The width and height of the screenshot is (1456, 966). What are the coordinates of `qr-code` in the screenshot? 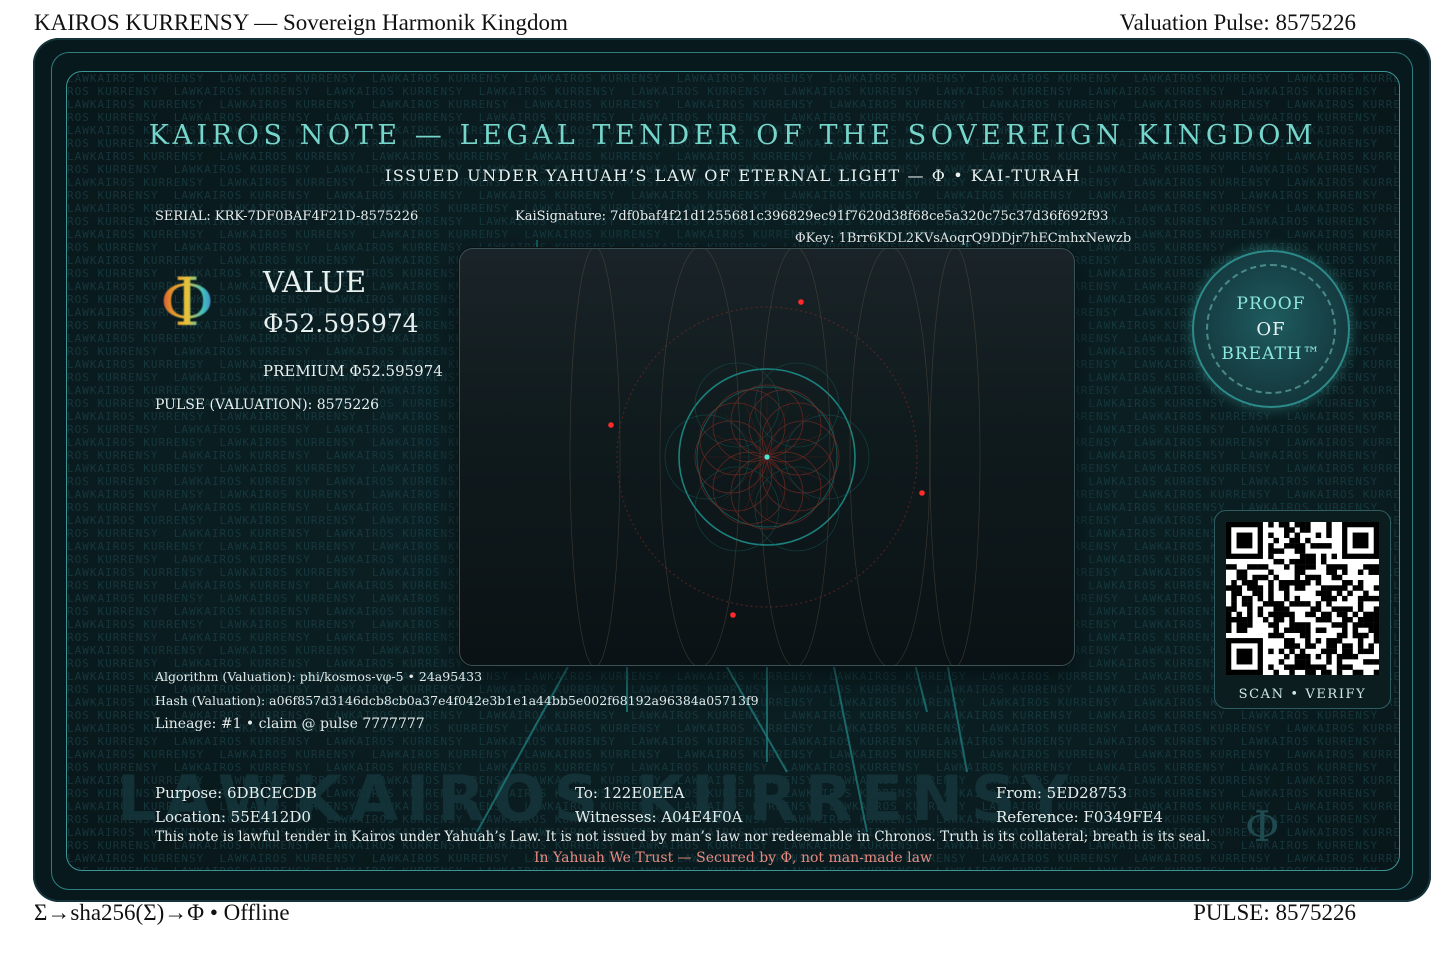 It's located at (1302, 598).